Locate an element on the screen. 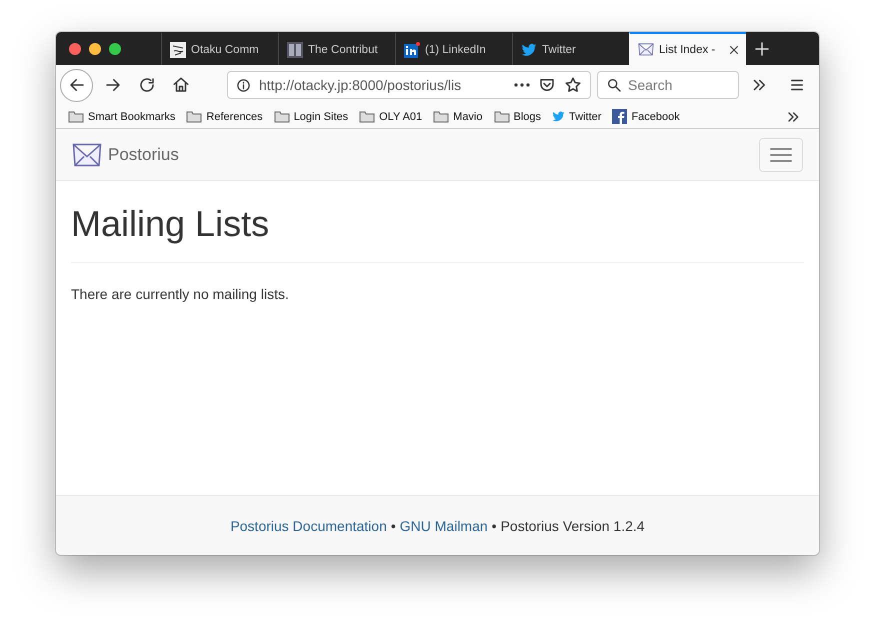 This screenshot has height=636, width=875. bookmark: OLY A01 is located at coordinates (390, 116).